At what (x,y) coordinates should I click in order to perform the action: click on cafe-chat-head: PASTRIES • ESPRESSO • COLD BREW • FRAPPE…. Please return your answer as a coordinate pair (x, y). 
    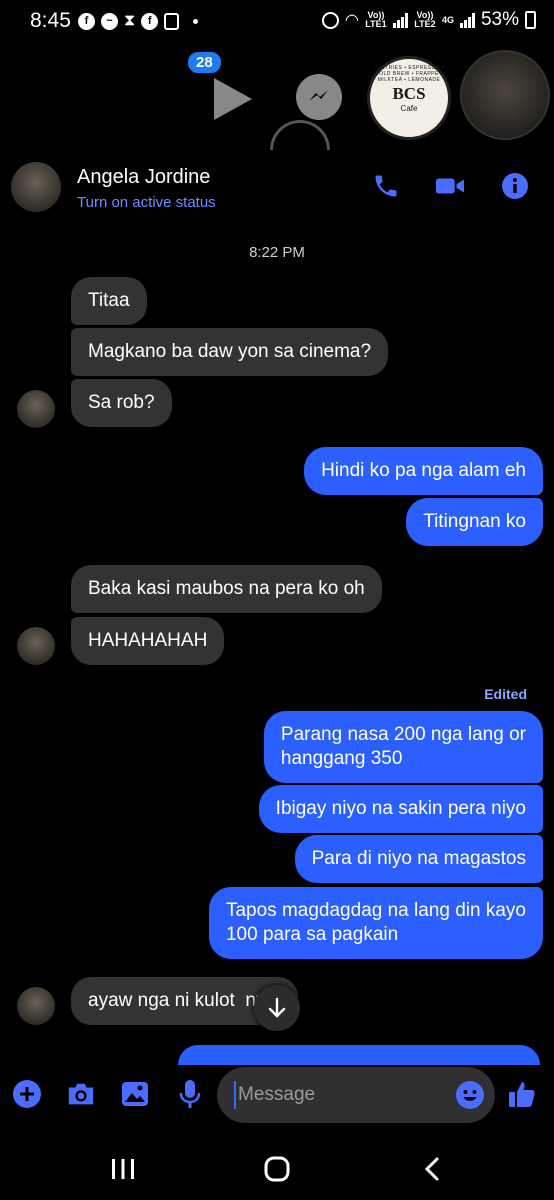
    Looking at the image, I should click on (409, 98).